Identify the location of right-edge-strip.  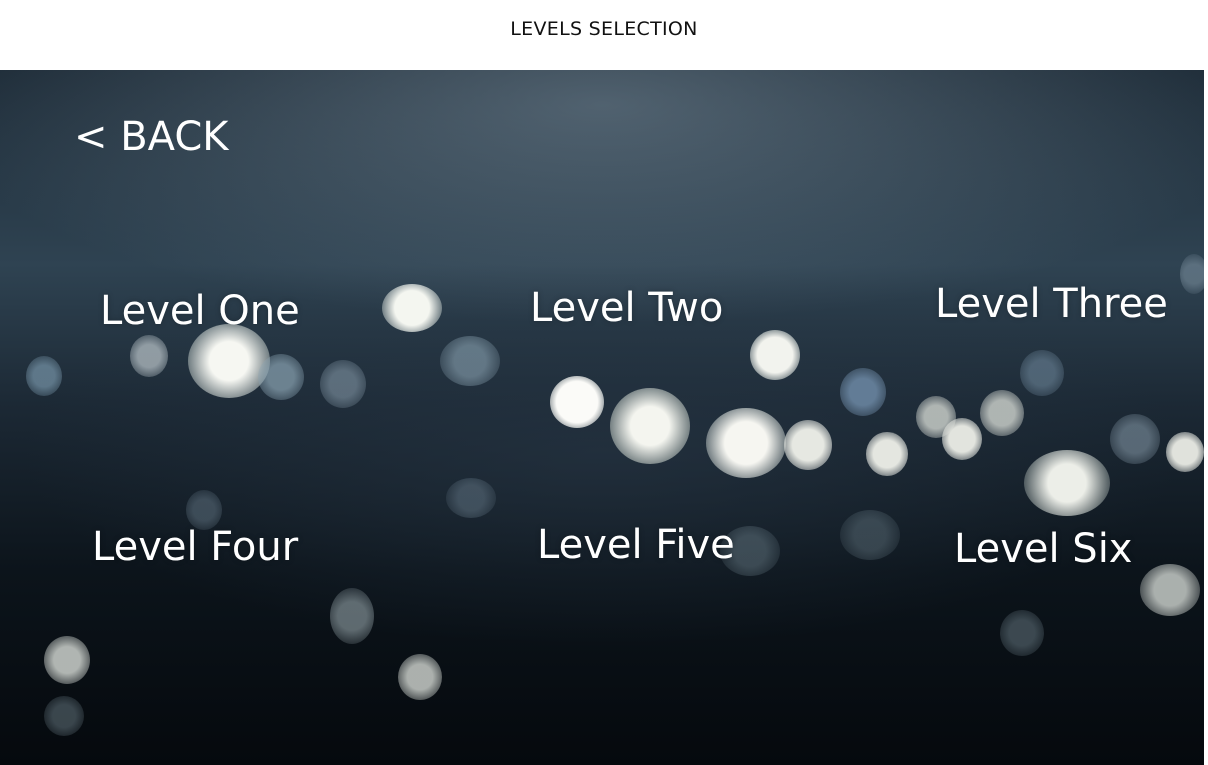
(1206, 417).